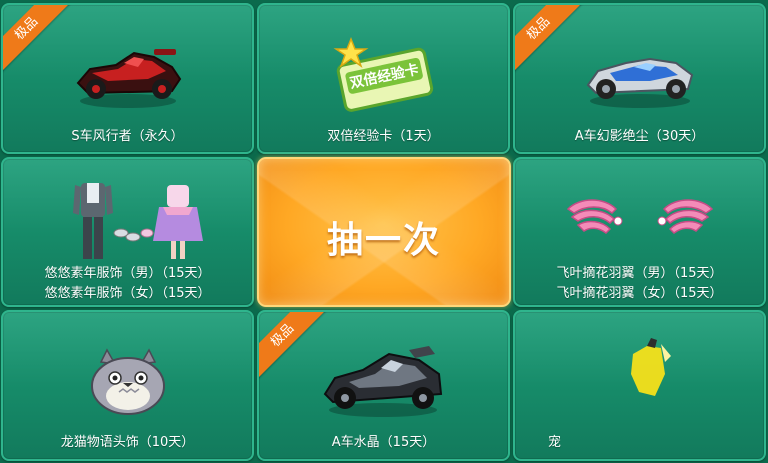  I want to click on prize-name: S车风行者（永久）, so click(127, 136).